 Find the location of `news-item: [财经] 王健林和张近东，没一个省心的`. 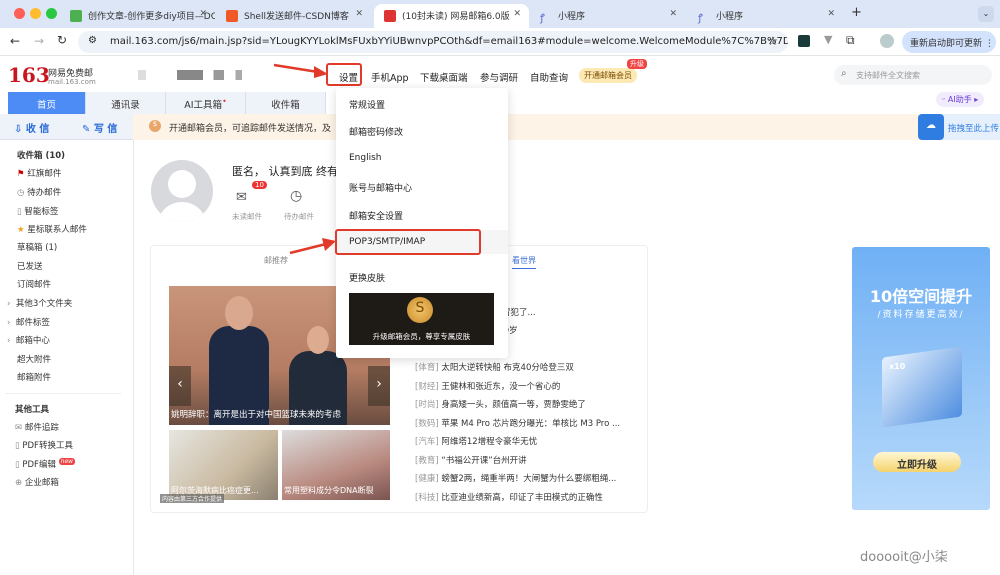

news-item: [财经] 王健林和张近东，没一个省心的 is located at coordinates (487, 386).